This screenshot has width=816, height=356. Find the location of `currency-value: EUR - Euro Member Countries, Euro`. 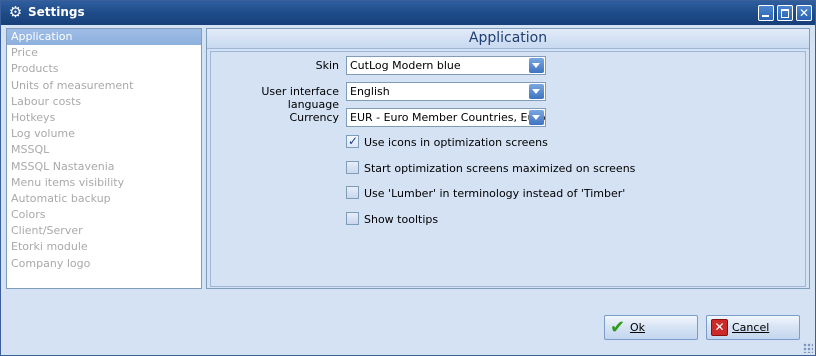

currency-value: EUR - Euro Member Countries, Euro is located at coordinates (448, 117).